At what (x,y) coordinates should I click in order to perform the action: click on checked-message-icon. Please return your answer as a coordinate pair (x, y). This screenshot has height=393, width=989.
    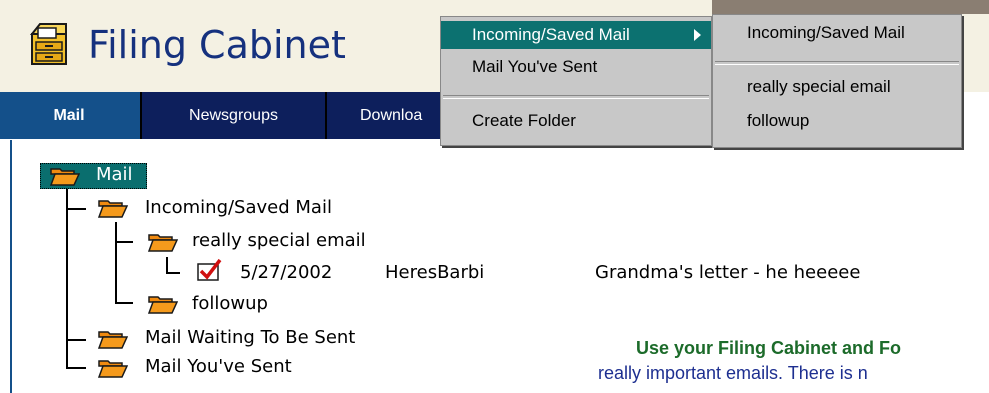
    Looking at the image, I should click on (209, 269).